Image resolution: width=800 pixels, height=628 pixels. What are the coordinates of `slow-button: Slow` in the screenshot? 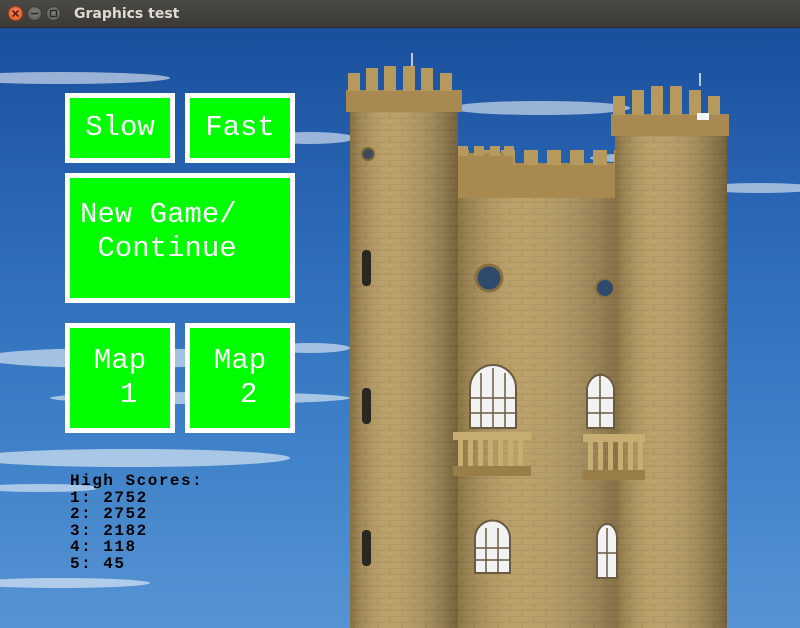 It's located at (120, 128).